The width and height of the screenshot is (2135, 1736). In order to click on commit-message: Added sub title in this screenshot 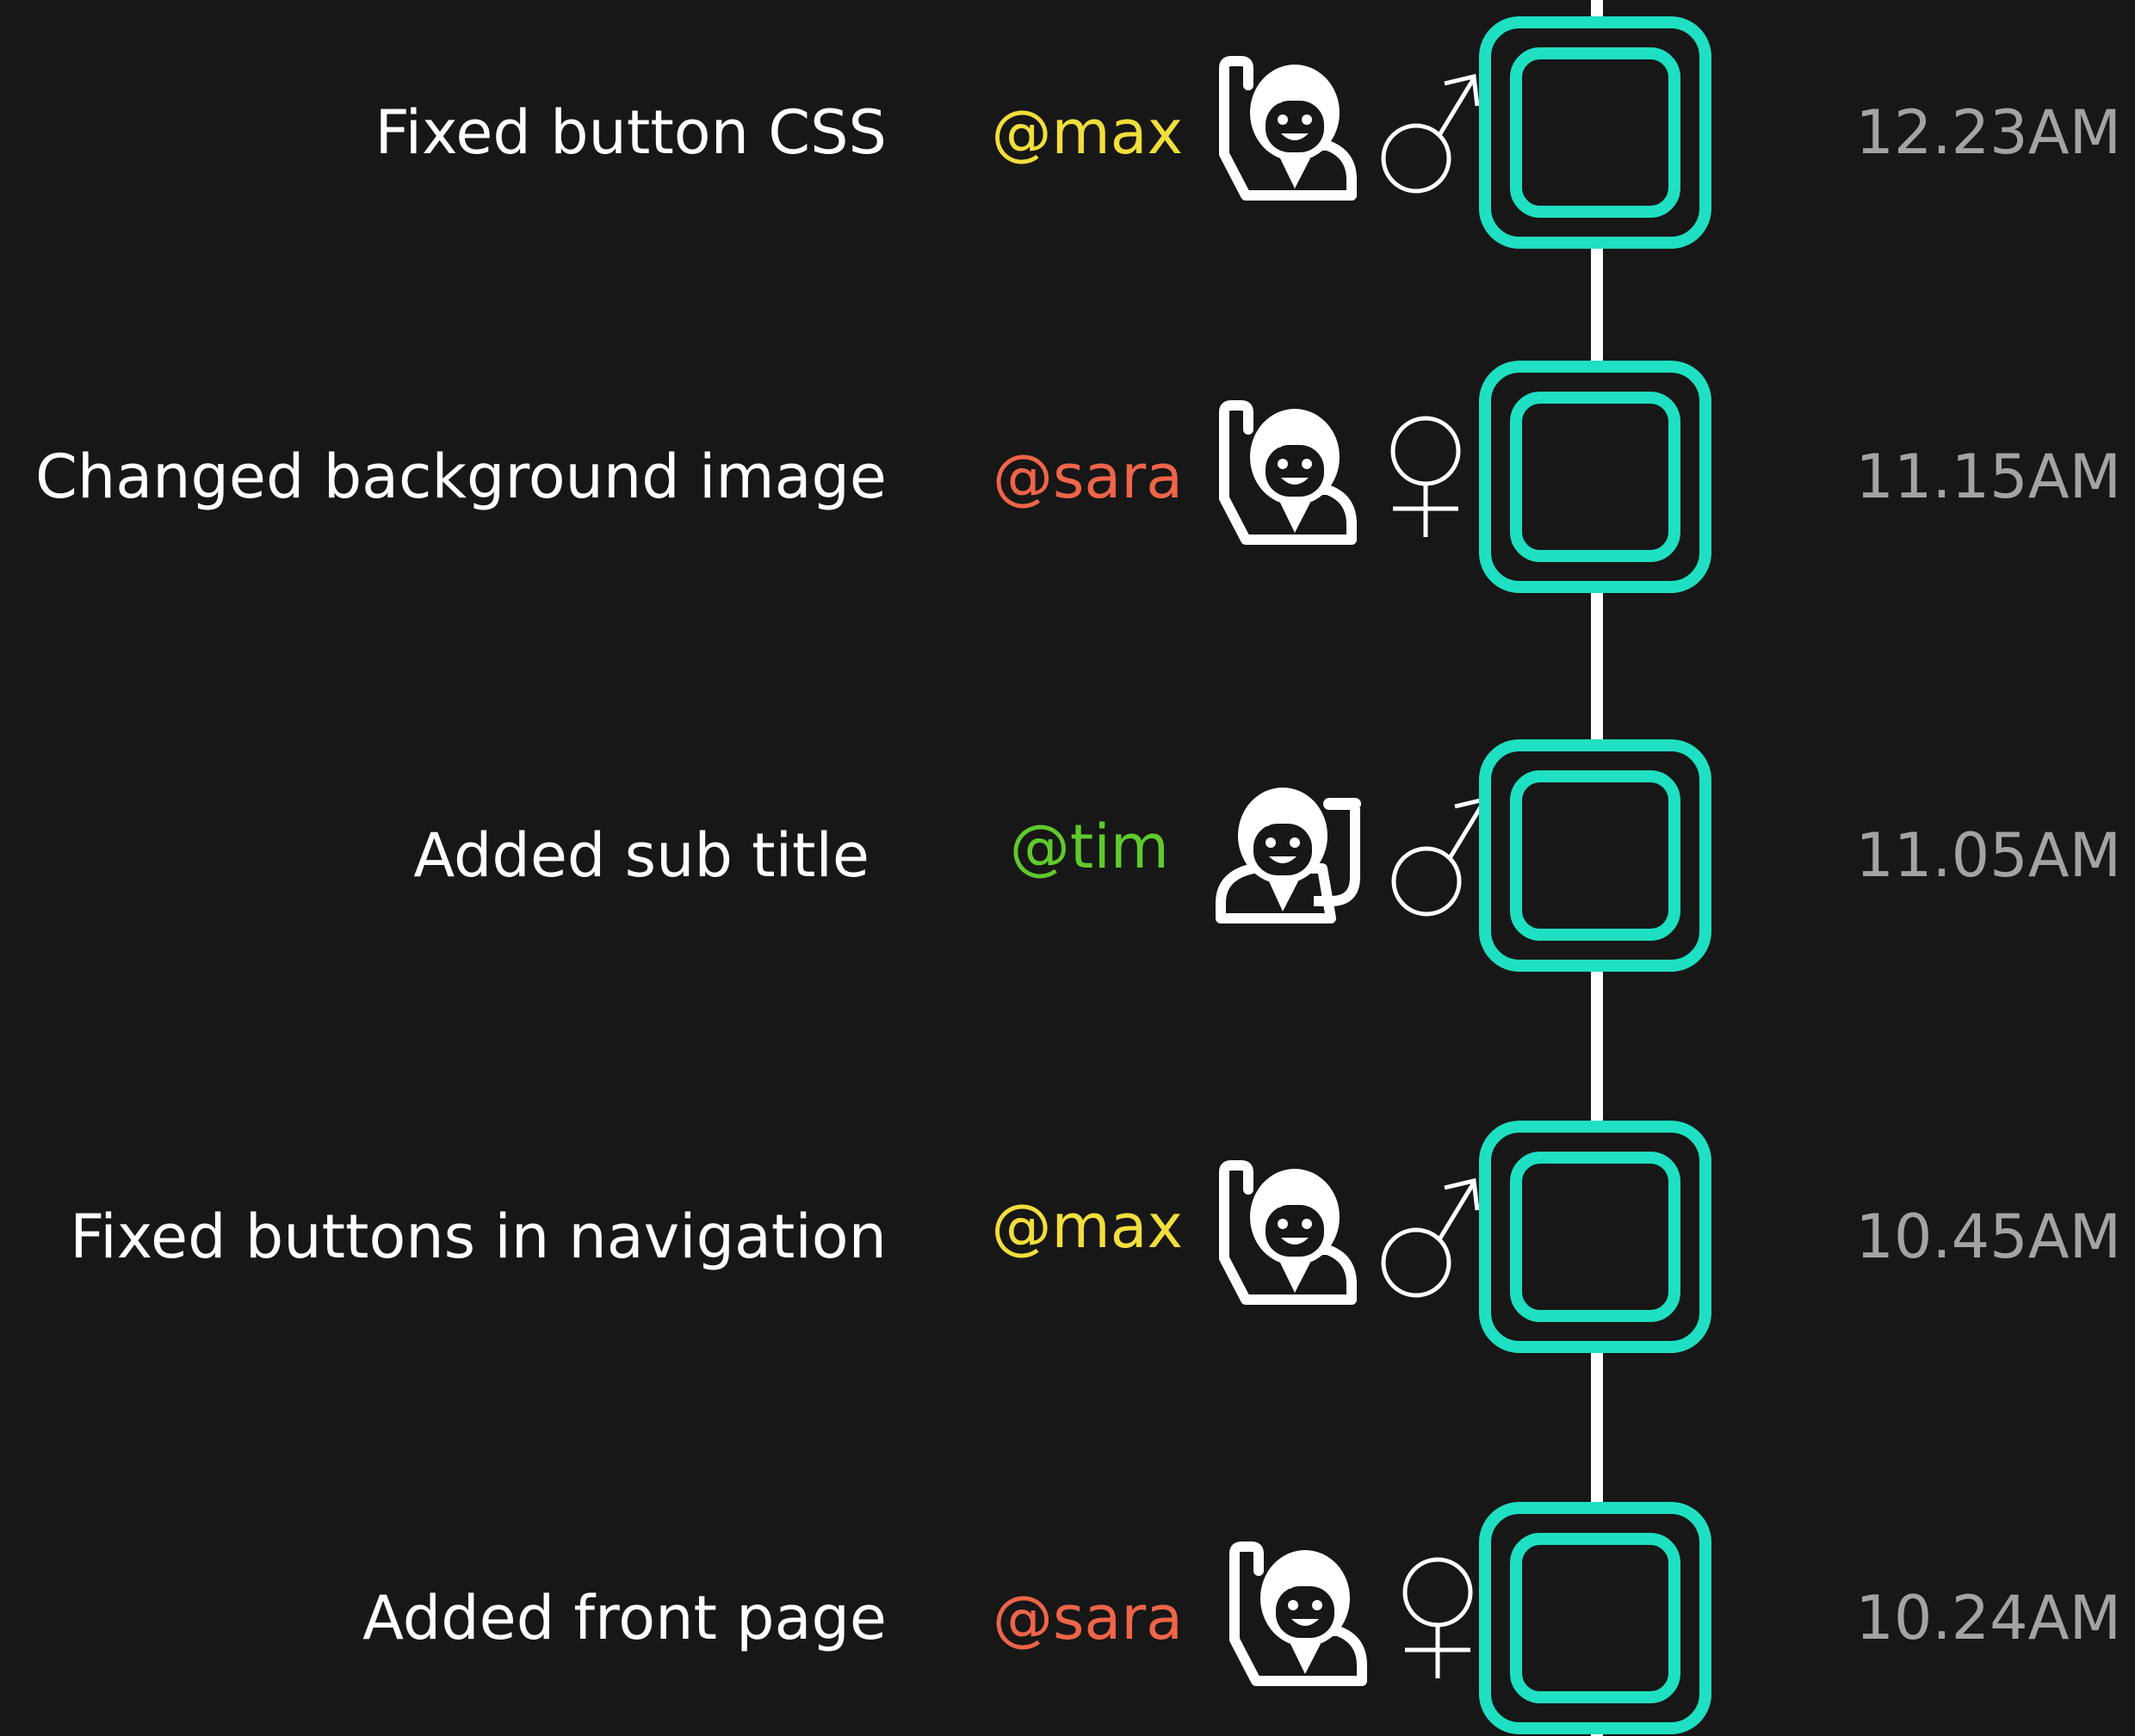, I will do `click(641, 855)`.